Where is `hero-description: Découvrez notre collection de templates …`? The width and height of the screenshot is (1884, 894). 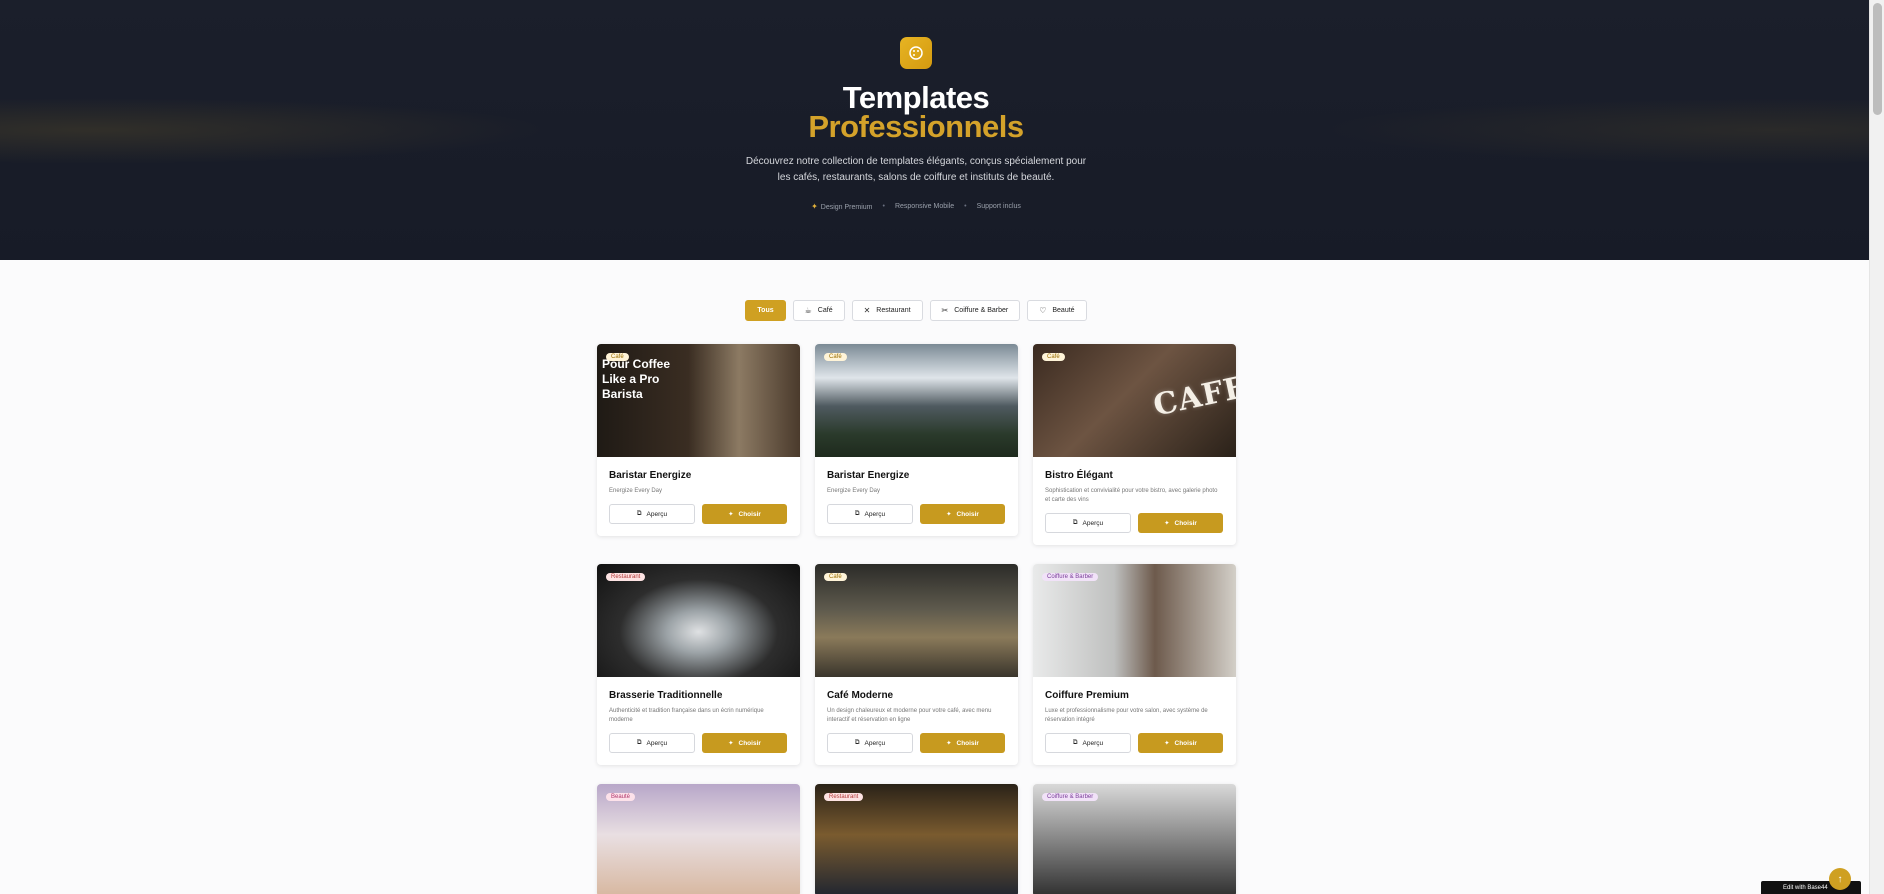 hero-description: Découvrez notre collection de templates … is located at coordinates (916, 169).